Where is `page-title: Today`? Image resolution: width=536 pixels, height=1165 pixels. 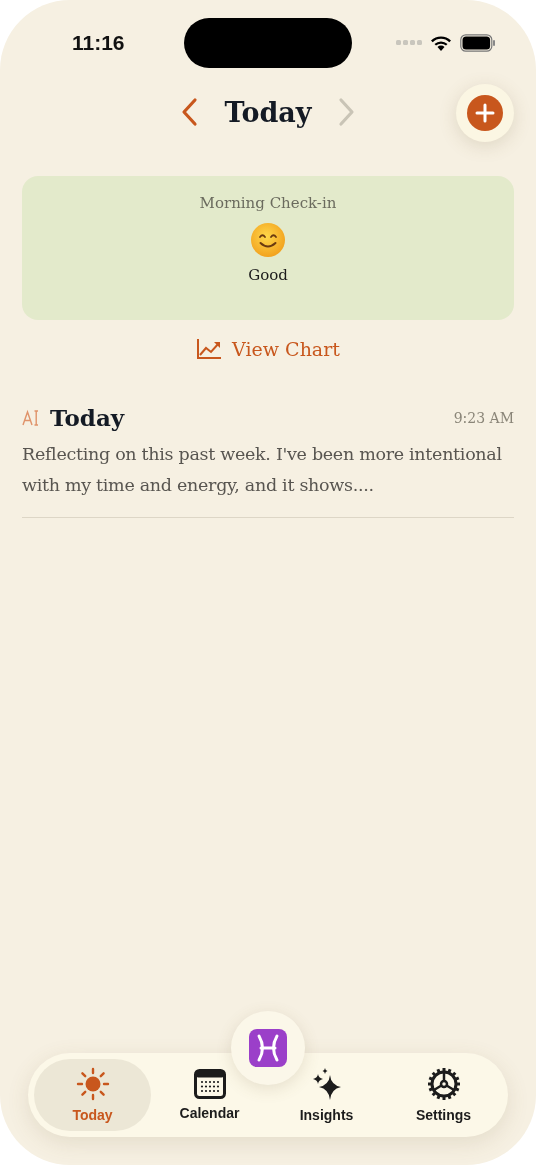
page-title: Today is located at coordinates (268, 112).